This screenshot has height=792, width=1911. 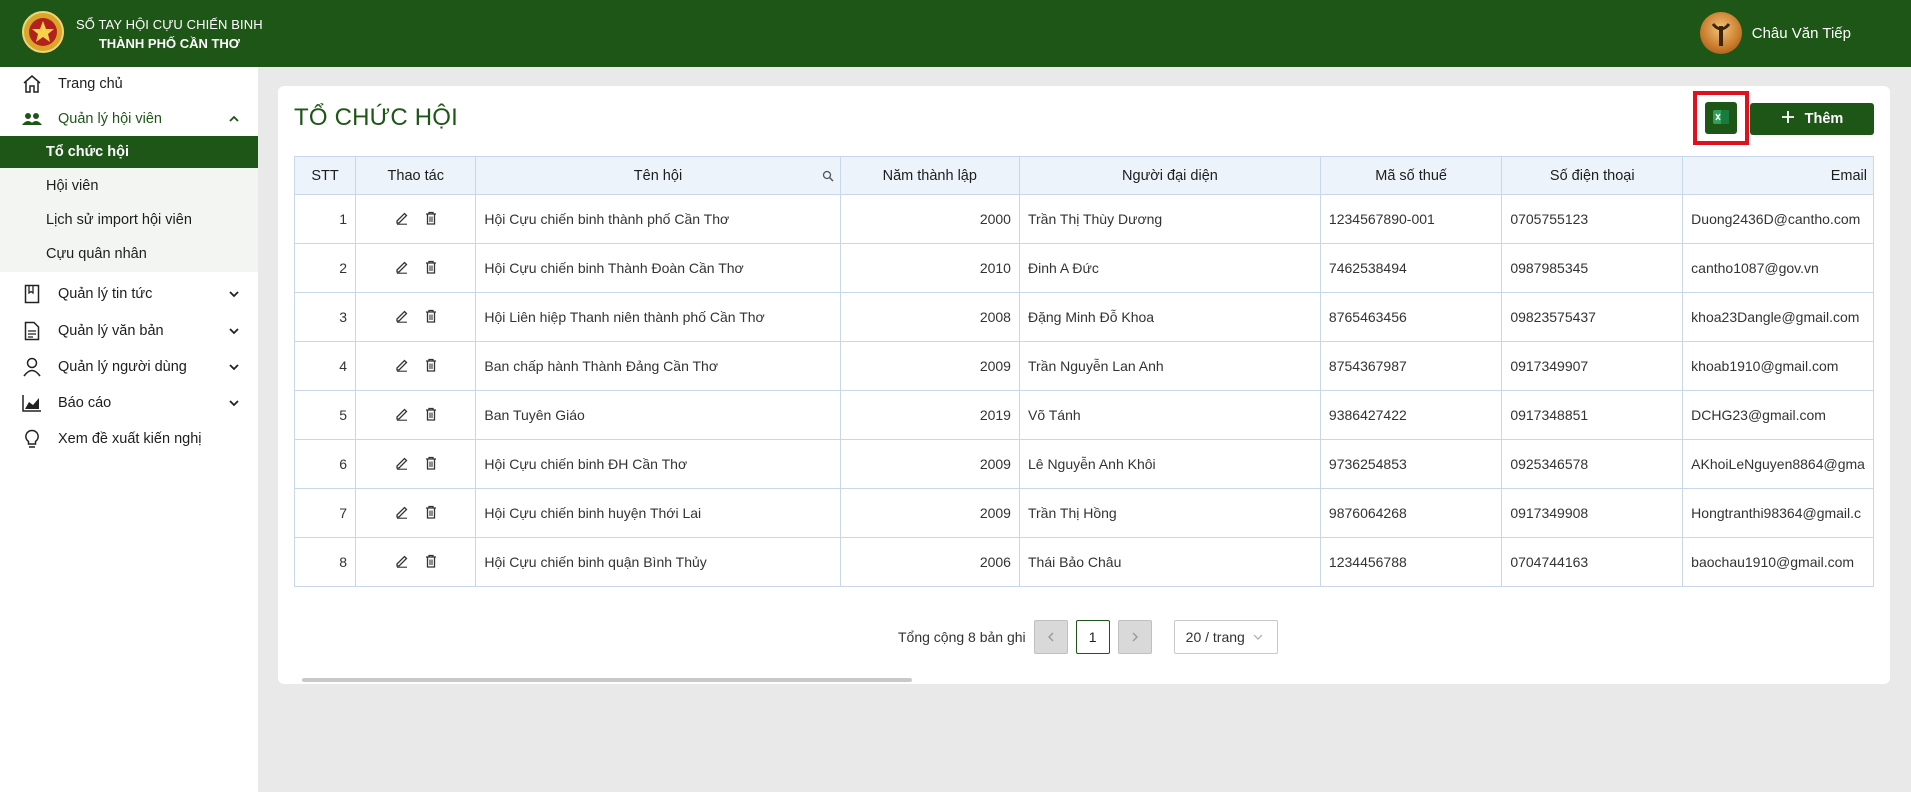 What do you see at coordinates (1411, 219) in the screenshot?
I see `cell-tax-code: 1234567890-001` at bounding box center [1411, 219].